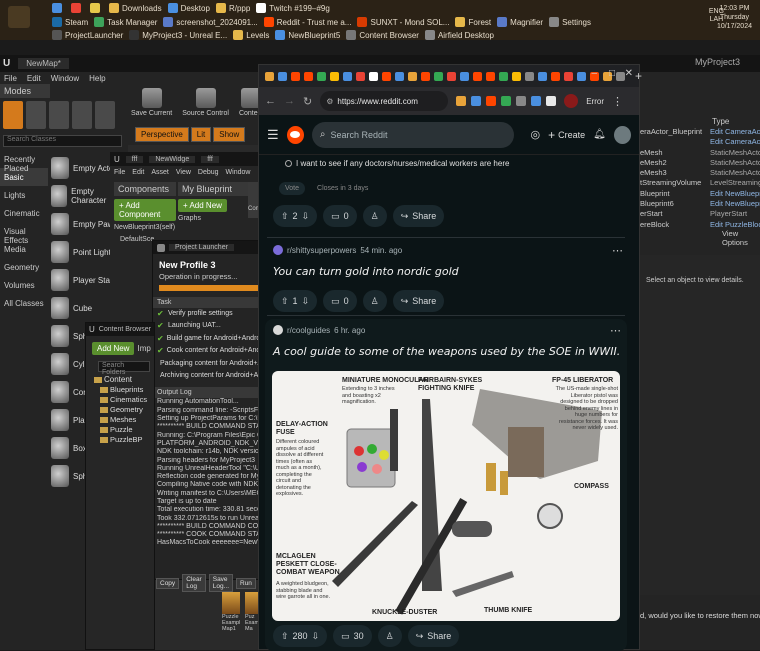 The width and height of the screenshot is (760, 651). I want to click on lit-button: Lit, so click(201, 134).